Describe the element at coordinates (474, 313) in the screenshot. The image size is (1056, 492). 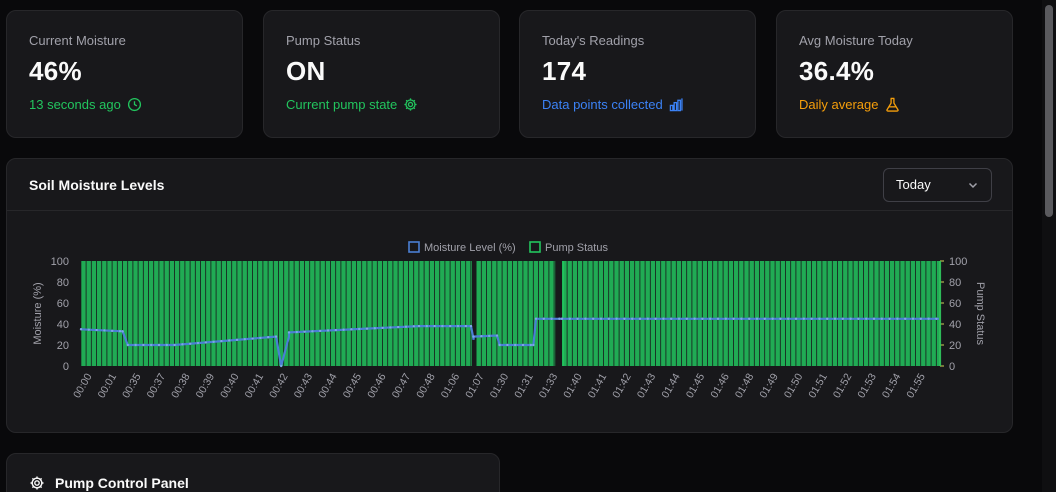
I see `pump-gap` at that location.